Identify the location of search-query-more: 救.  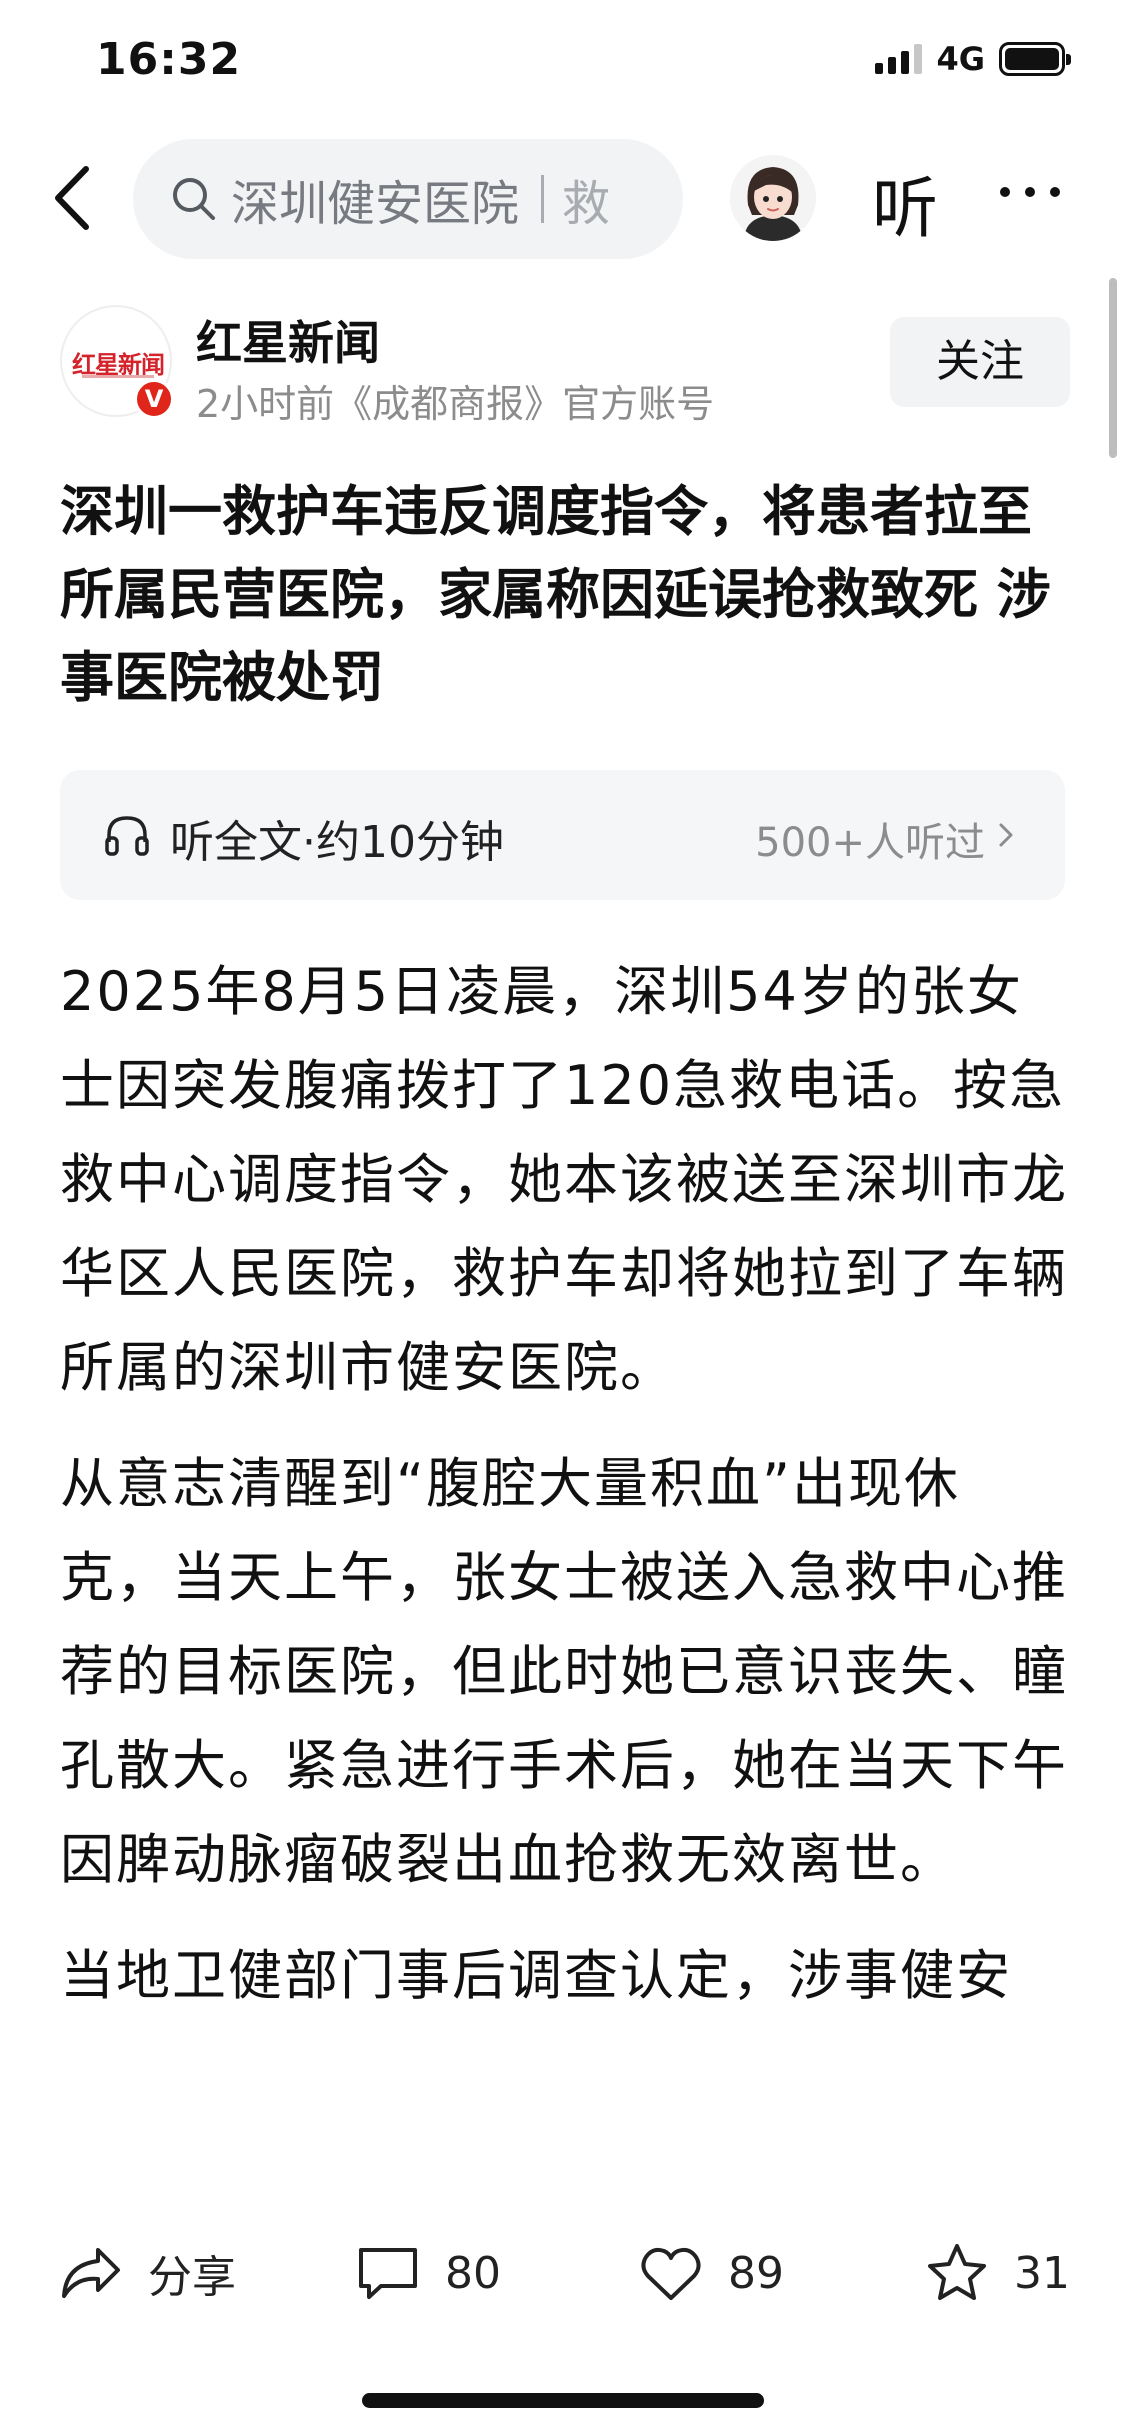
(586, 204).